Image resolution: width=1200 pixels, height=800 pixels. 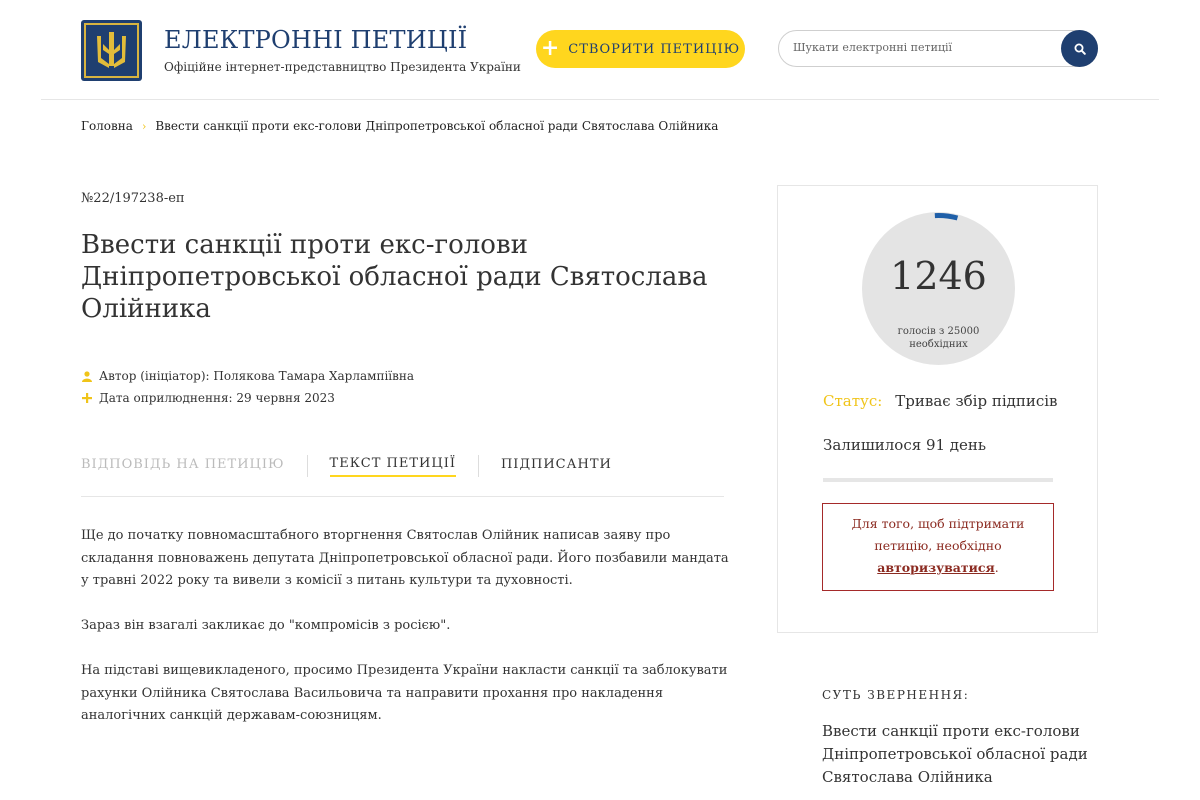 What do you see at coordinates (936, 567) in the screenshot?
I see `auth-link: авторизуватися` at bounding box center [936, 567].